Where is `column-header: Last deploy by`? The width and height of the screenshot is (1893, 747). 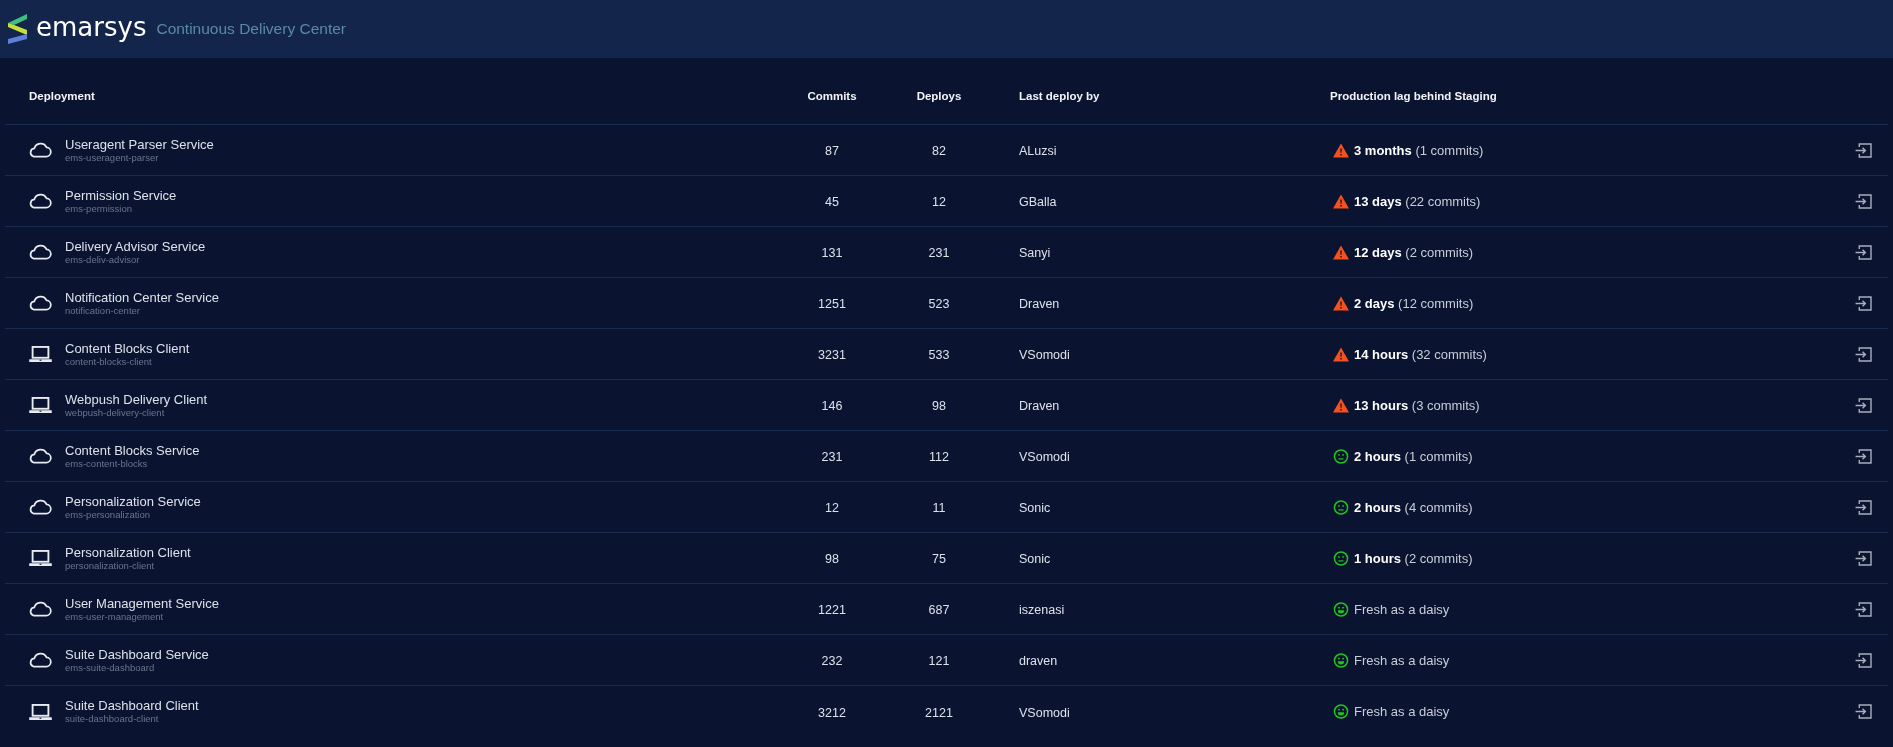
column-header: Last deploy by is located at coordinates (1059, 96).